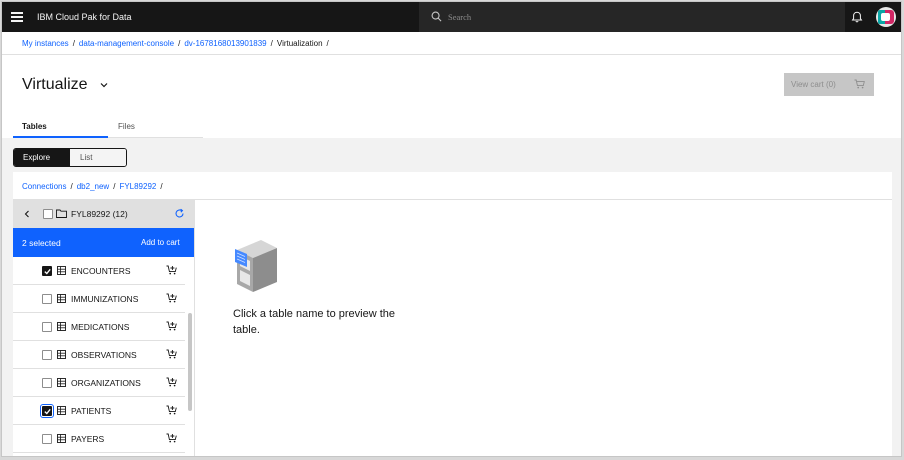  What do you see at coordinates (60, 127) in the screenshot?
I see `tab-tables: Tables` at bounding box center [60, 127].